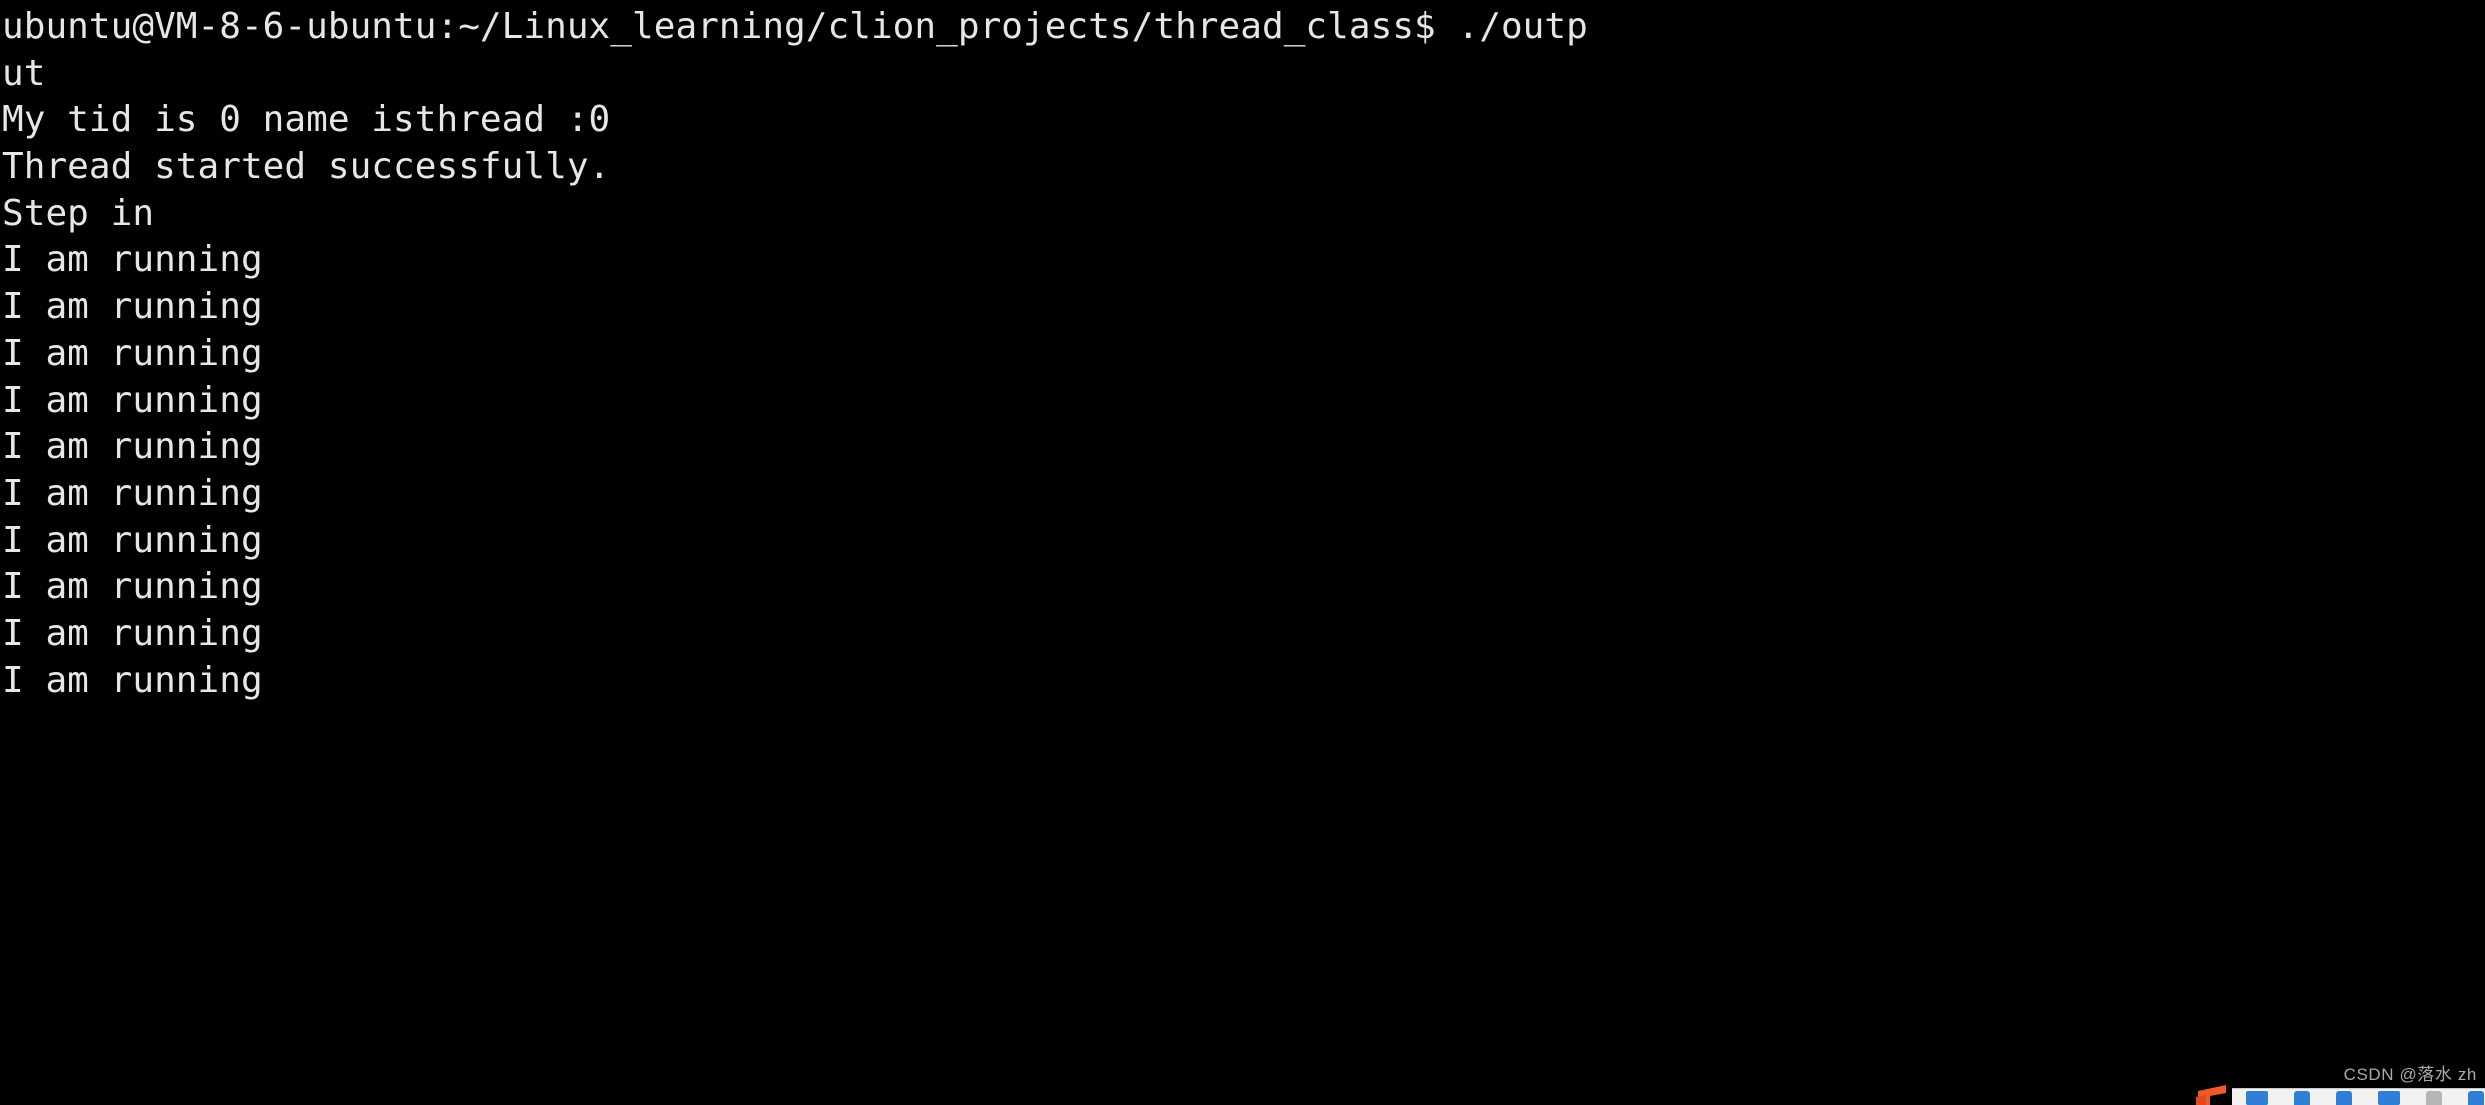 This screenshot has height=1105, width=2485. Describe the element at coordinates (78, 213) in the screenshot. I see `terminal-line: Step in` at that location.